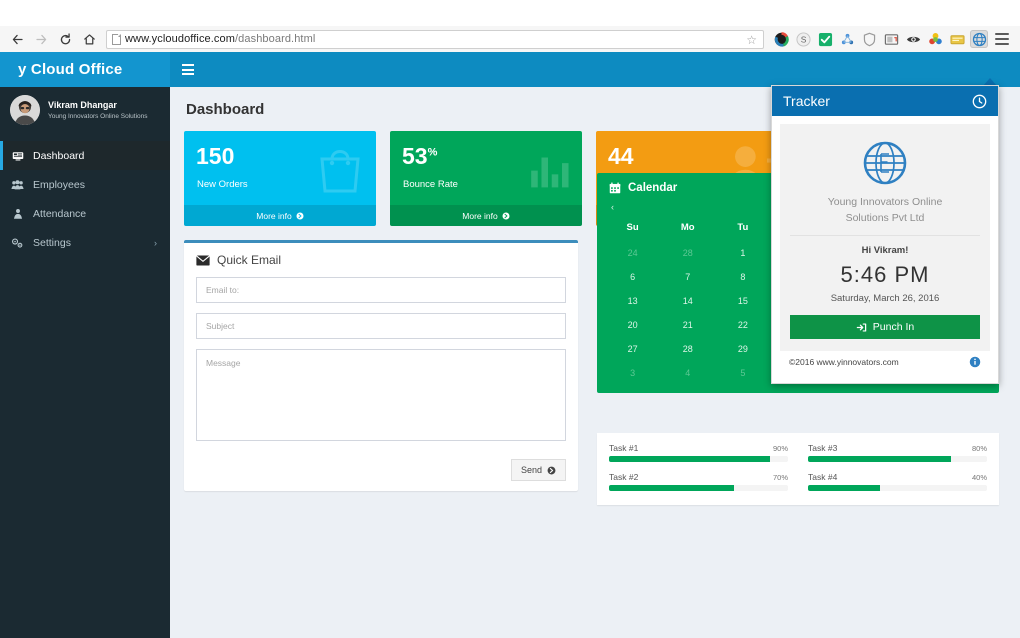 The image size is (1020, 638). I want to click on extension-icons: S, so click(893, 39).